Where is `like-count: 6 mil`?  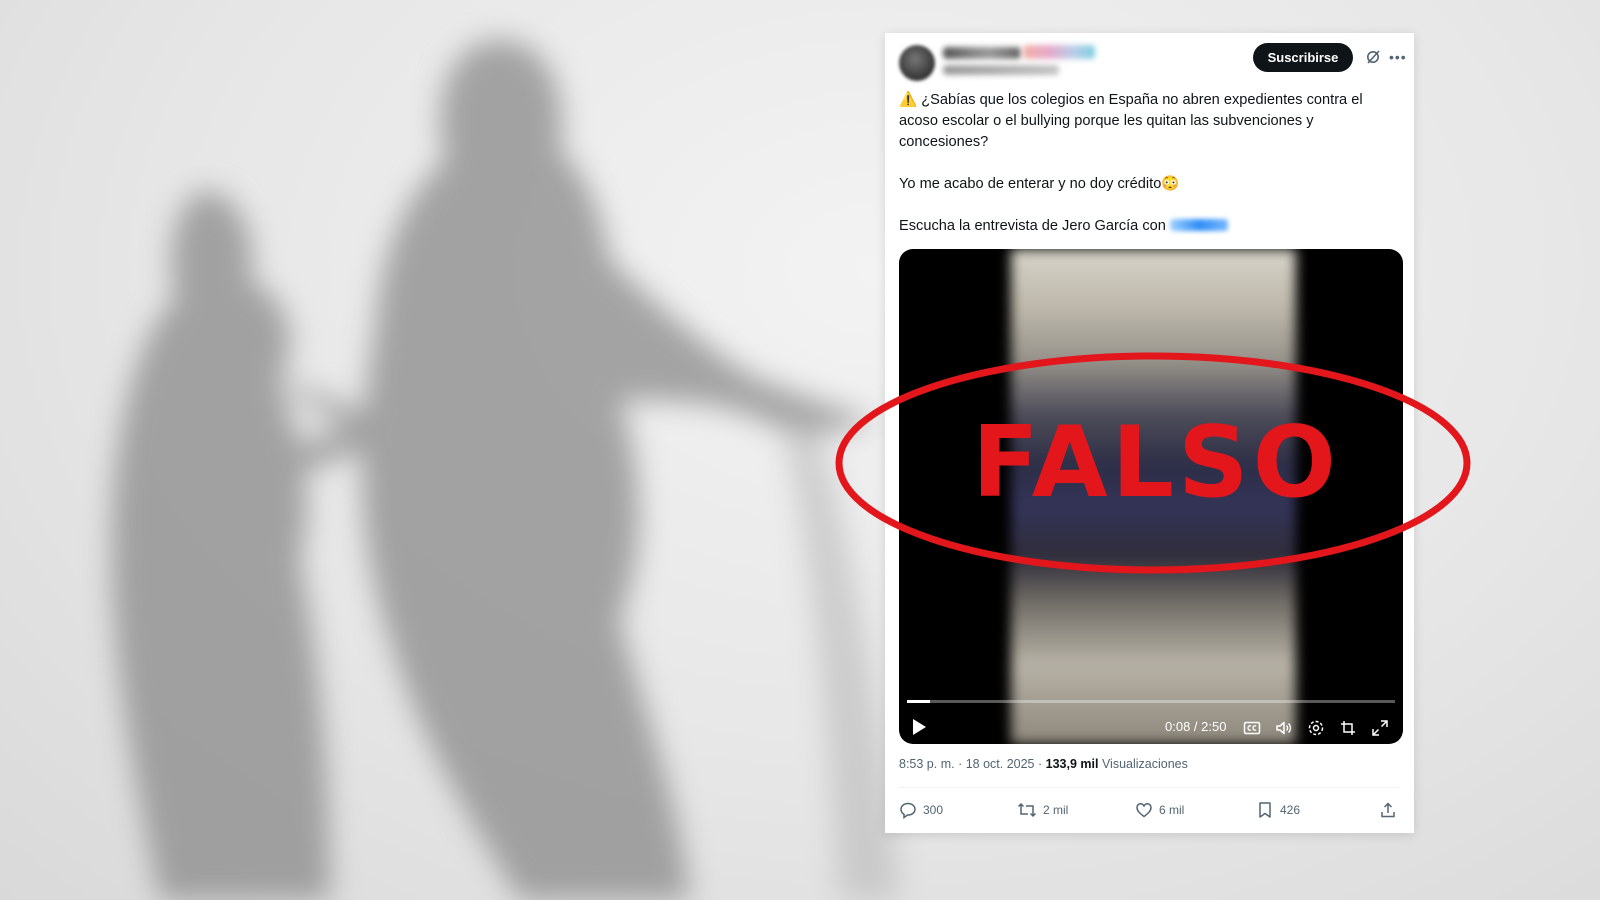 like-count: 6 mil is located at coordinates (1172, 810).